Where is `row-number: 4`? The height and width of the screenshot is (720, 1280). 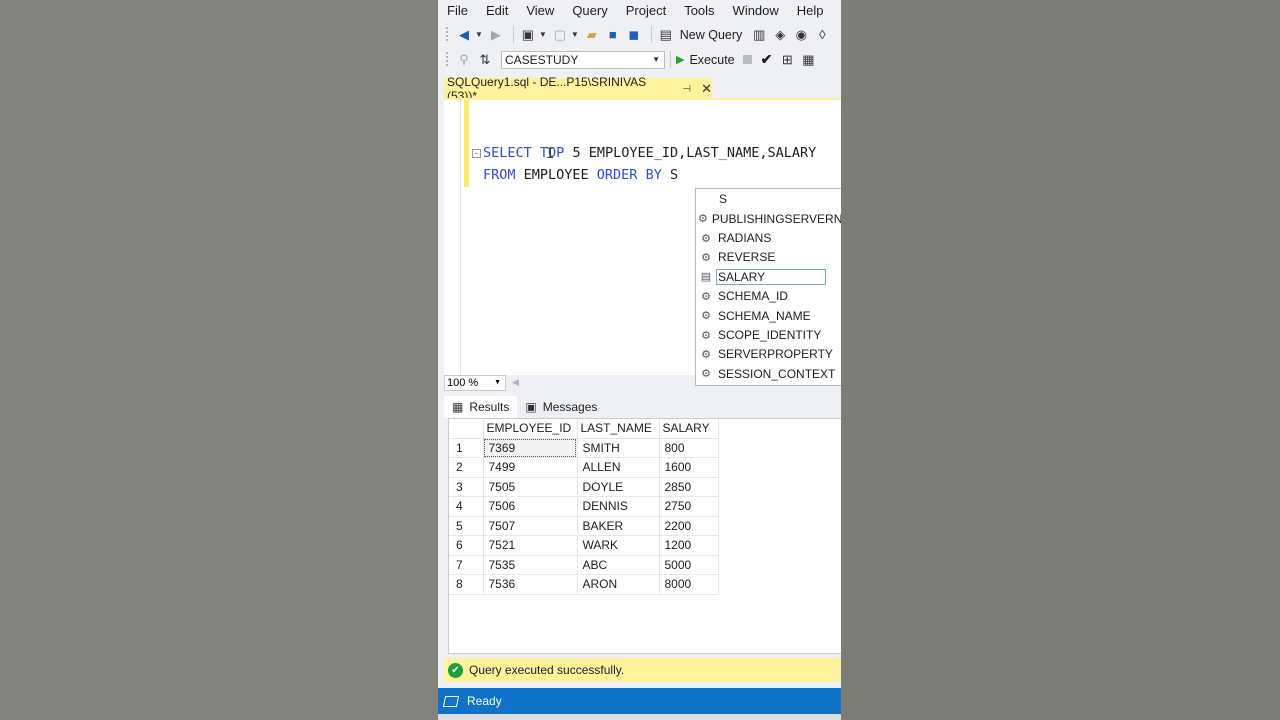 row-number: 4 is located at coordinates (466, 506).